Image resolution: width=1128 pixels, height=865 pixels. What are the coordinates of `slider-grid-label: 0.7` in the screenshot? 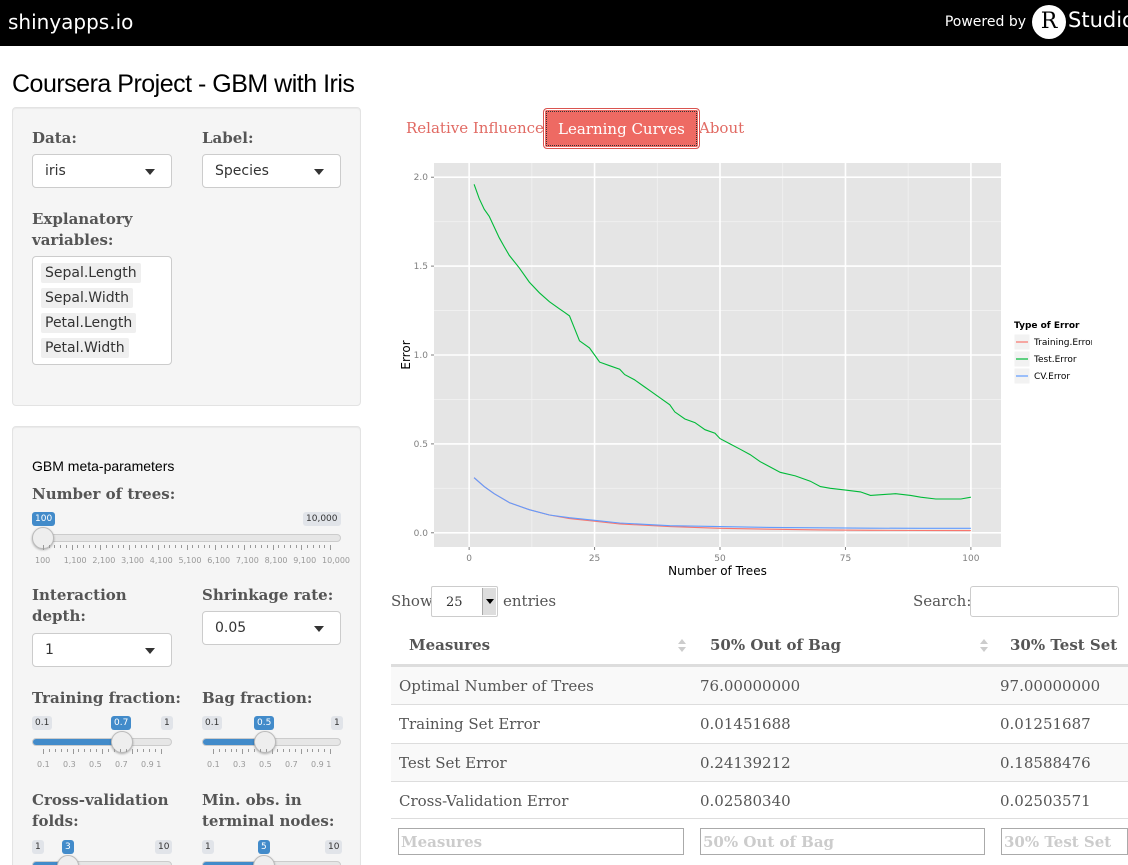 It's located at (121, 764).